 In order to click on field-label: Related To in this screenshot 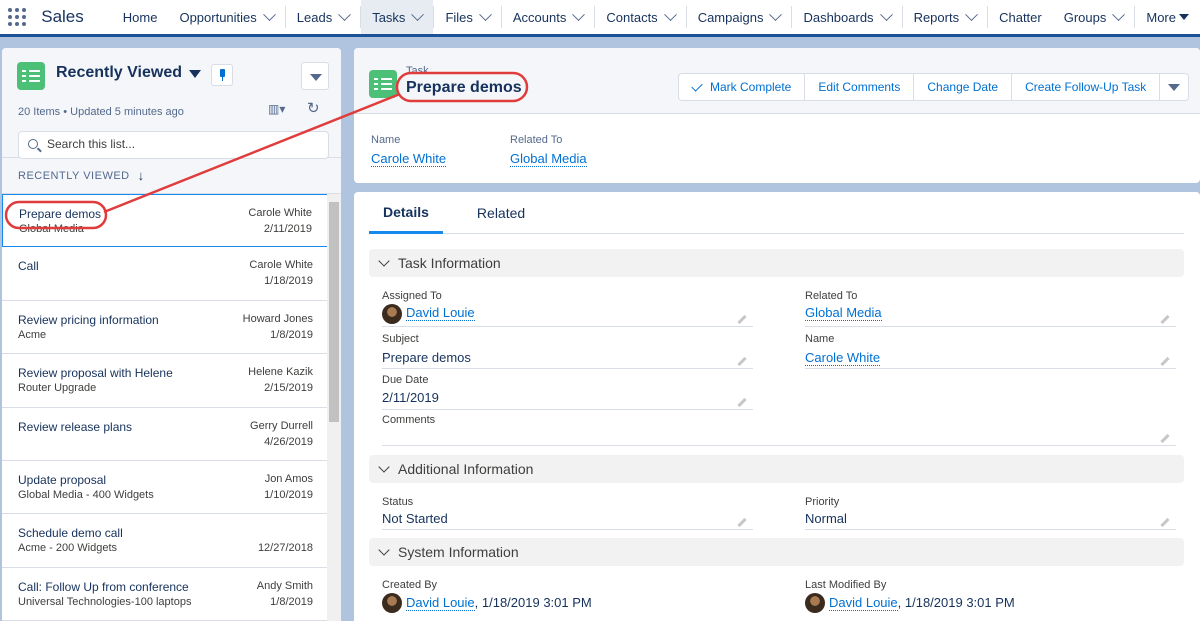, I will do `click(831, 296)`.